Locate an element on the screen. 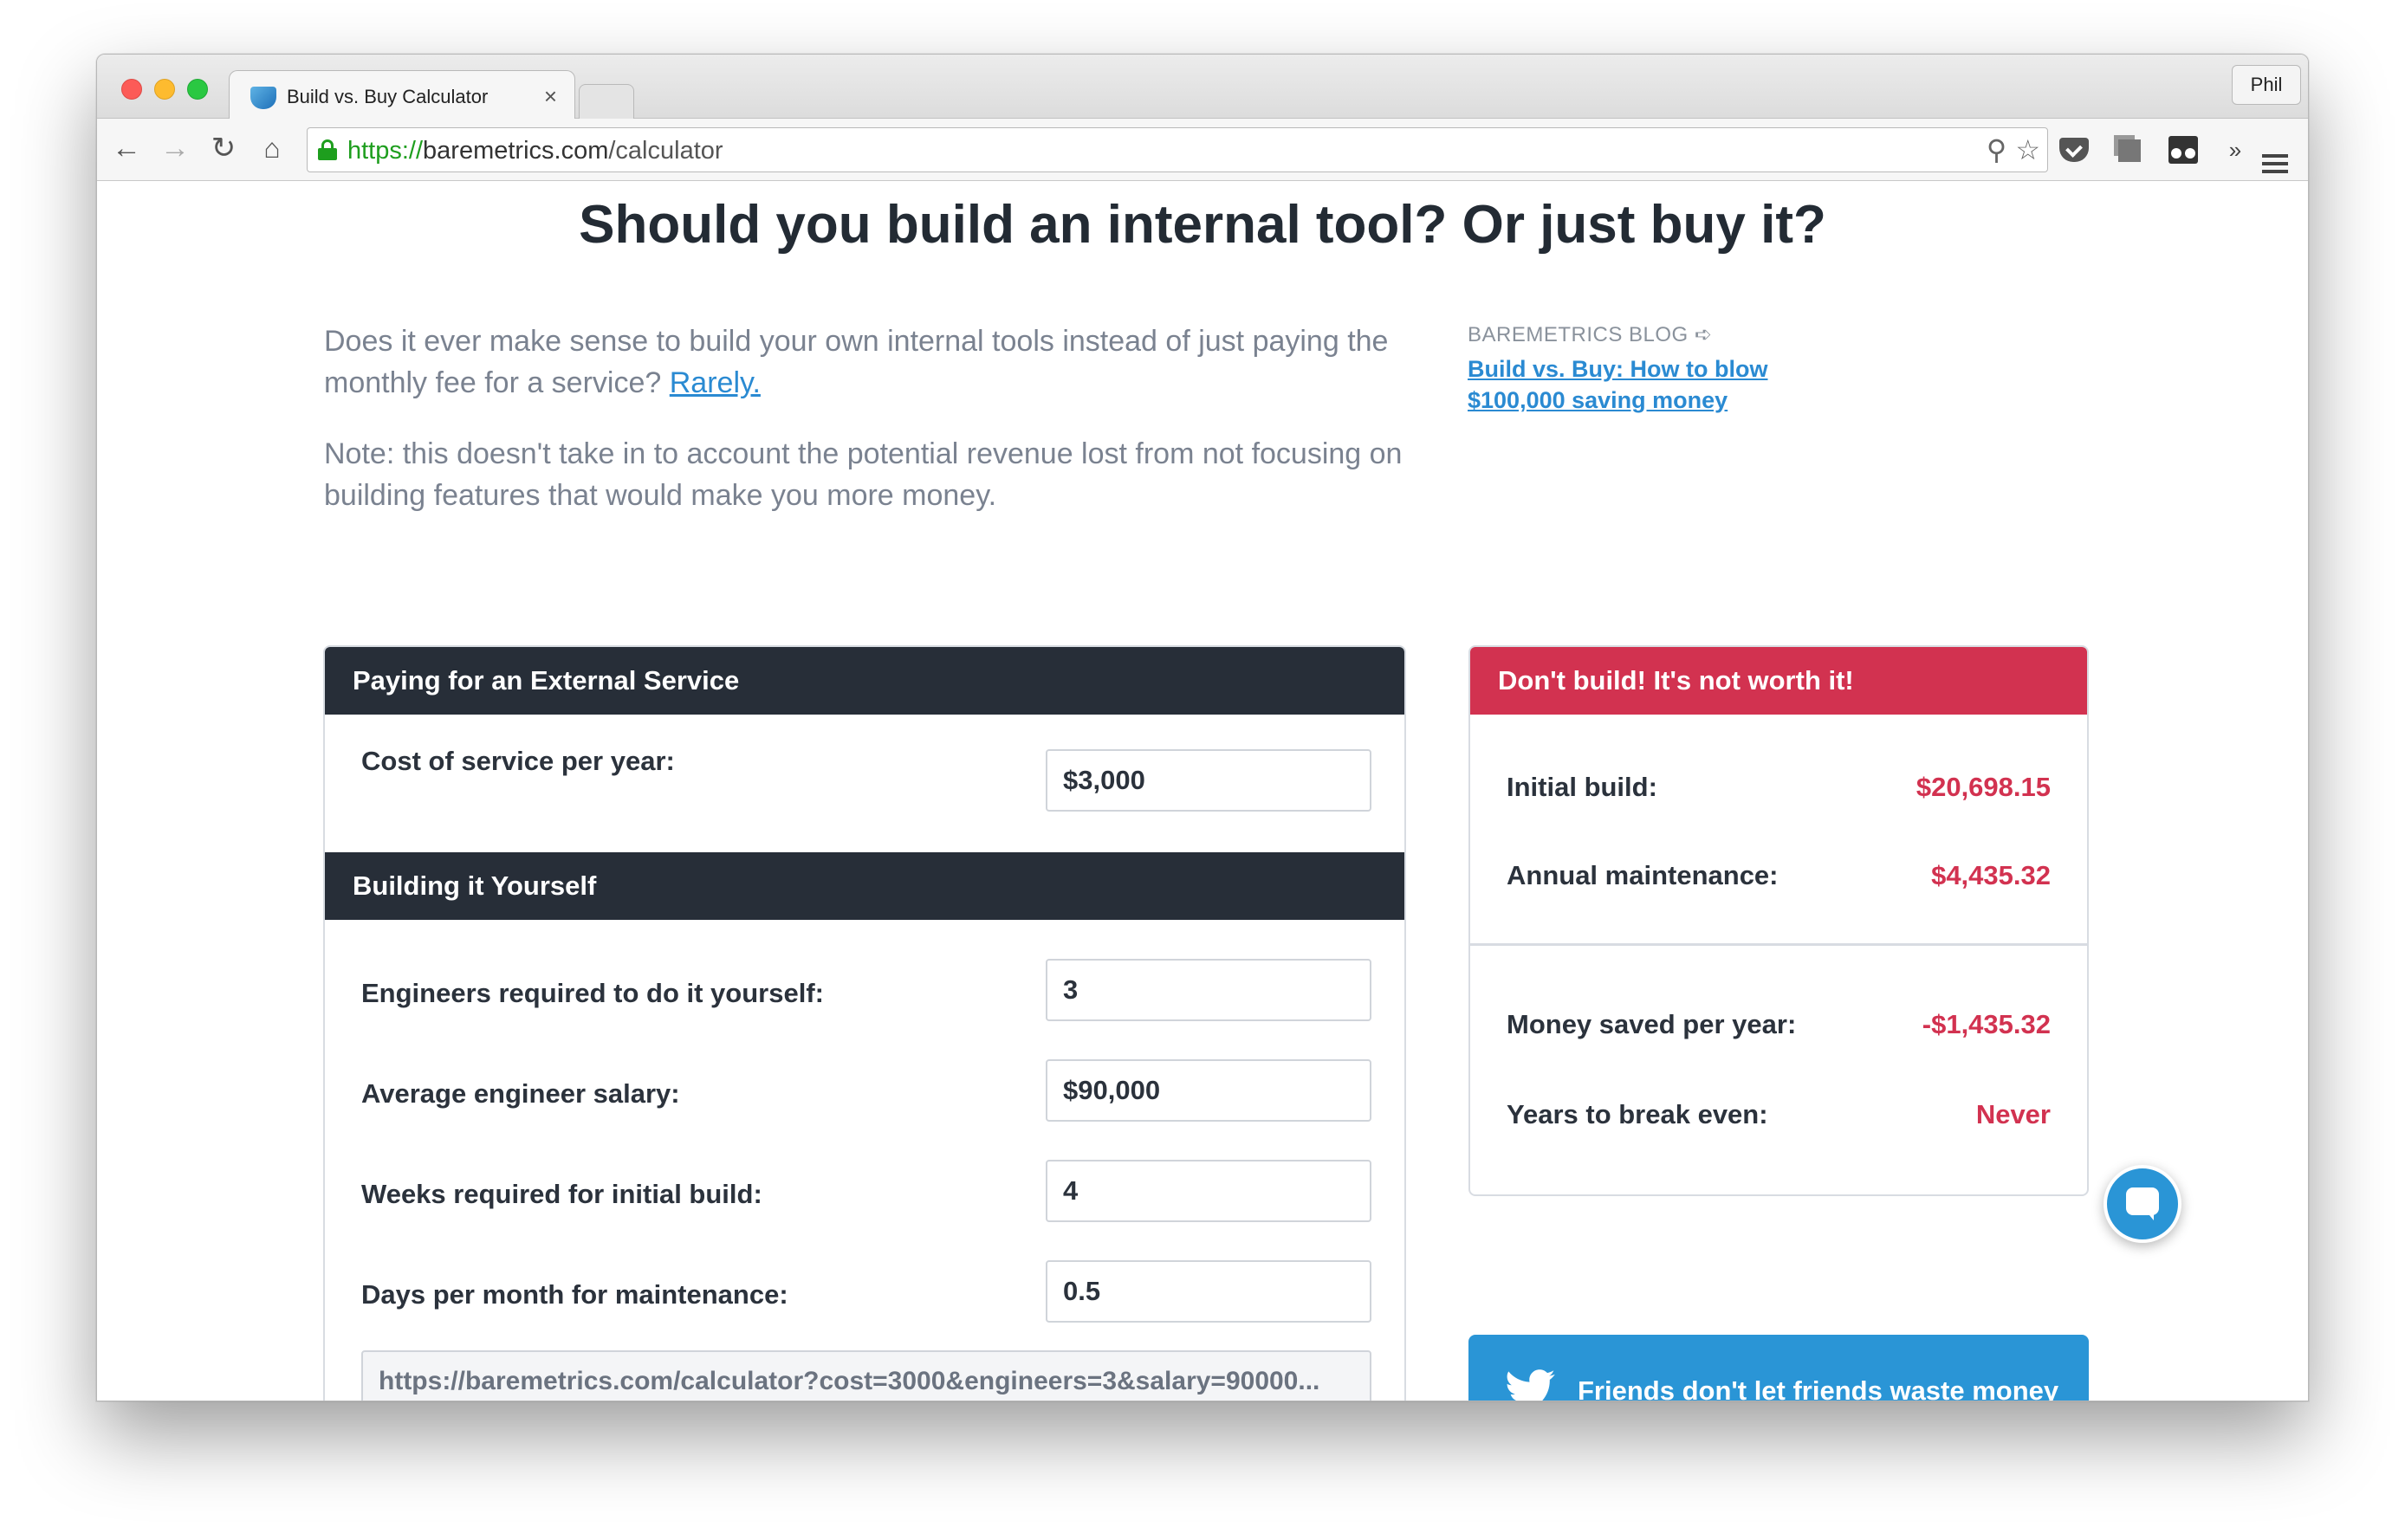  cost-input: $3,000 is located at coordinates (1208, 780).